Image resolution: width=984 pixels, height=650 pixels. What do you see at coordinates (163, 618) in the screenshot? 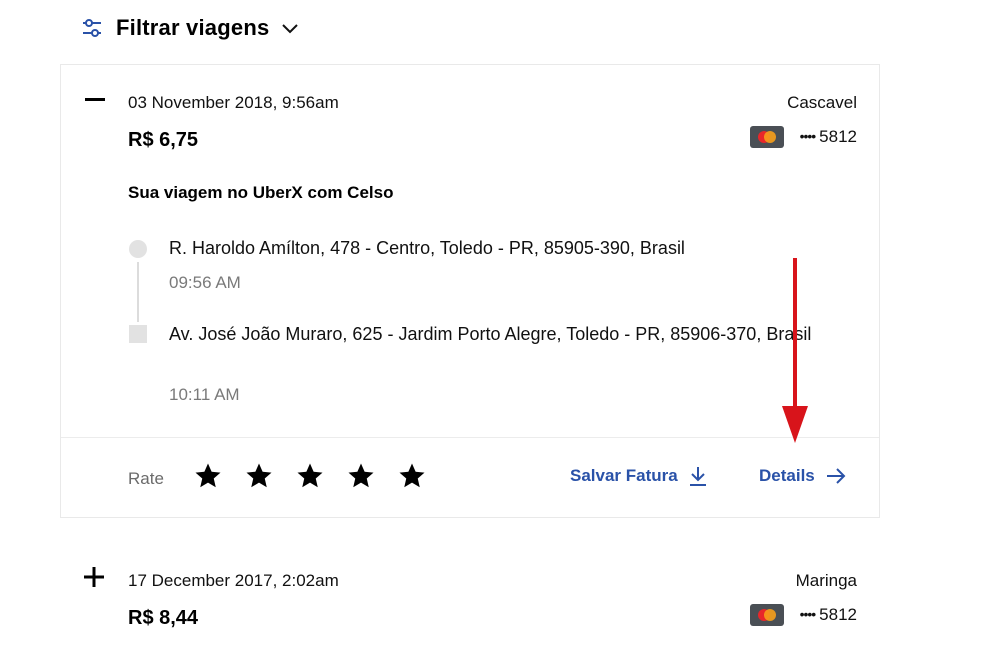
I see `trip-price: R$ 8,44` at bounding box center [163, 618].